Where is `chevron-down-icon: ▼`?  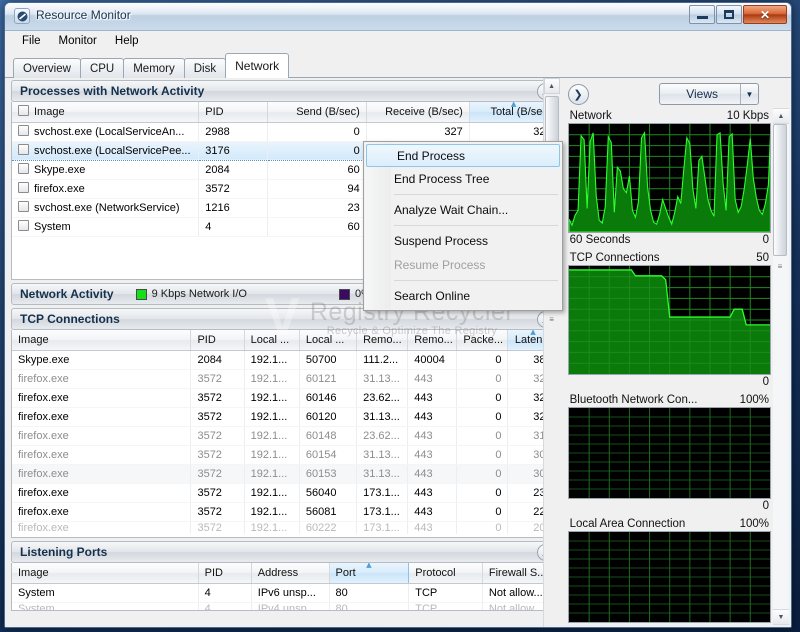 chevron-down-icon: ▼ is located at coordinates (749, 94).